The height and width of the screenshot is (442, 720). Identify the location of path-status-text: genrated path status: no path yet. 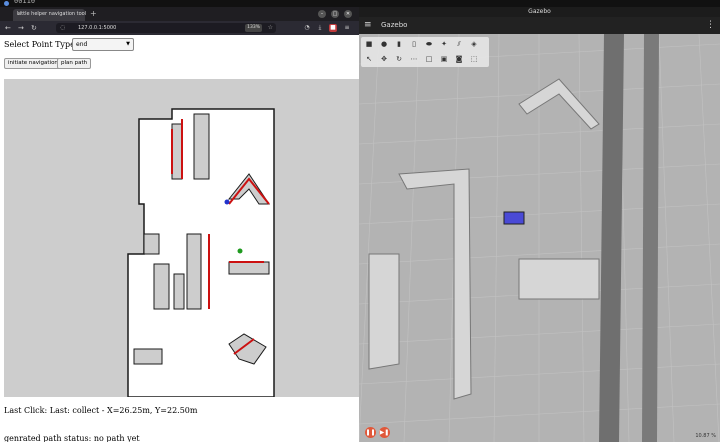
(72, 438).